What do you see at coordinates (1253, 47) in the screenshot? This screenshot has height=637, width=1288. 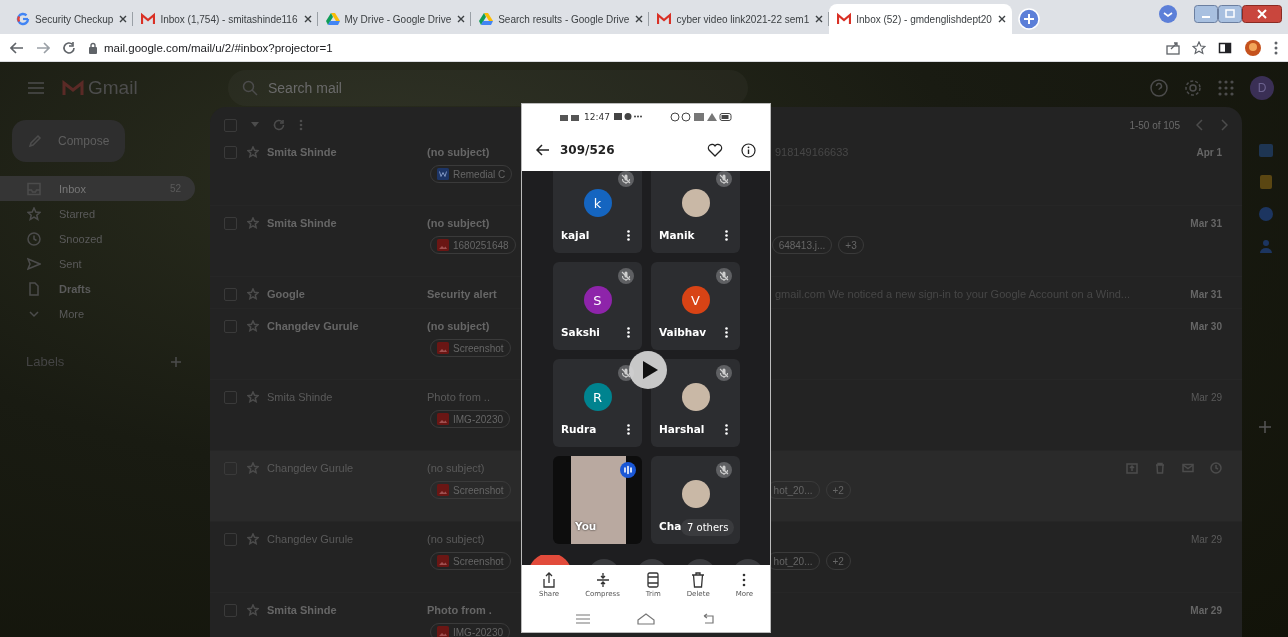 I see `profile-avatar-icon` at bounding box center [1253, 47].